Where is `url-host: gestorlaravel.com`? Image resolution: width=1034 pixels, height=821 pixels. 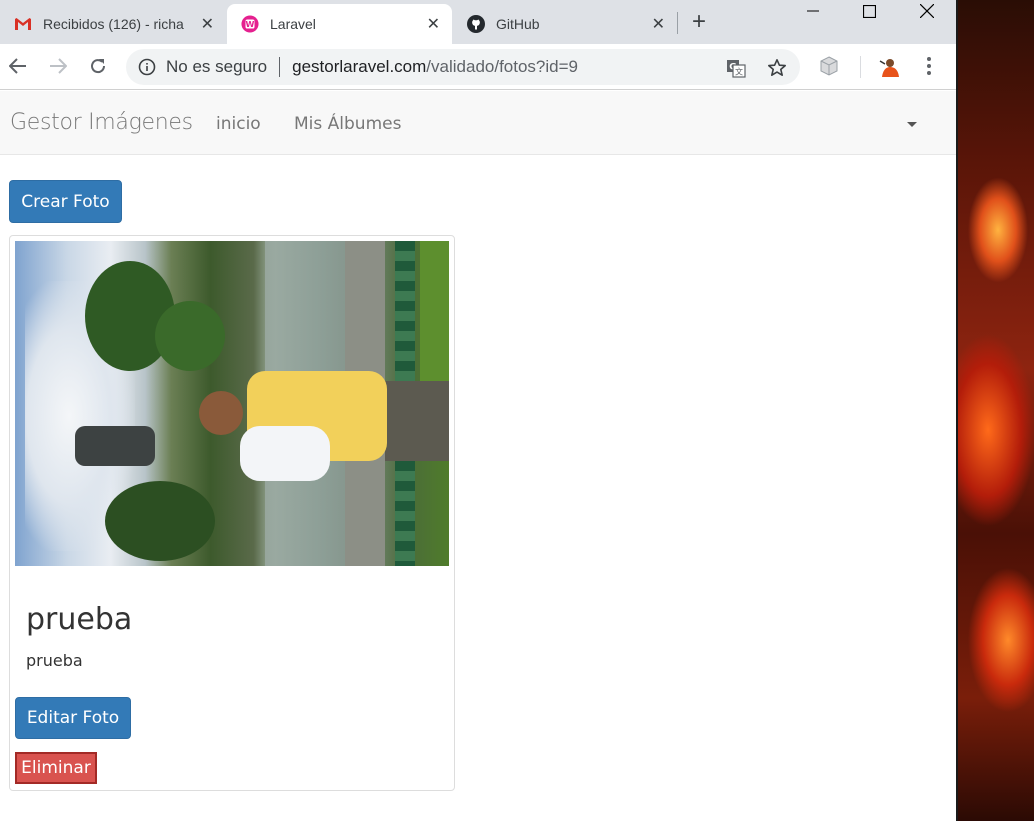 url-host: gestorlaravel.com is located at coordinates (359, 66).